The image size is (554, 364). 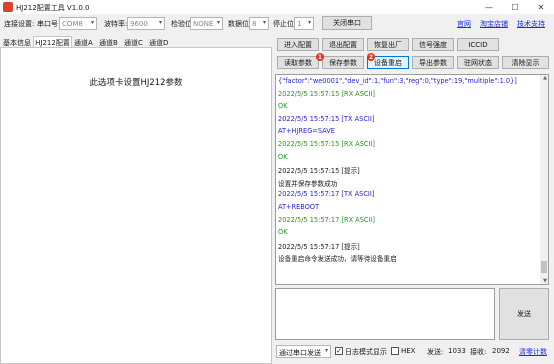 I want to click on send-button: 发送, so click(x=524, y=314).